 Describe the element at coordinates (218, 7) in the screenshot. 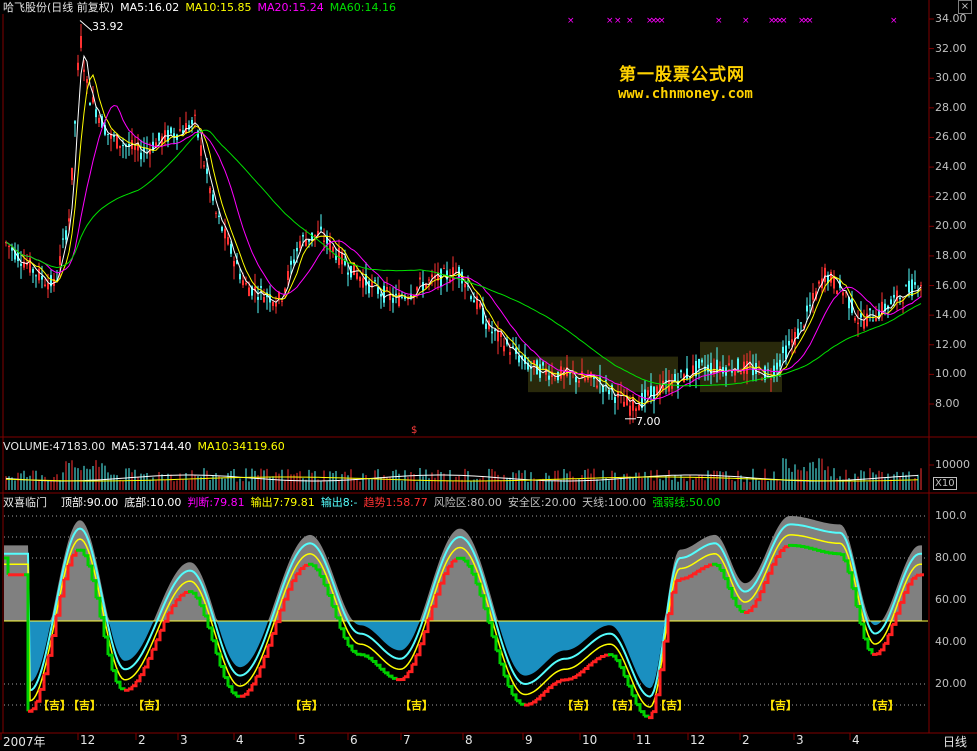

I see `ma10-value: MA10:15.85` at that location.